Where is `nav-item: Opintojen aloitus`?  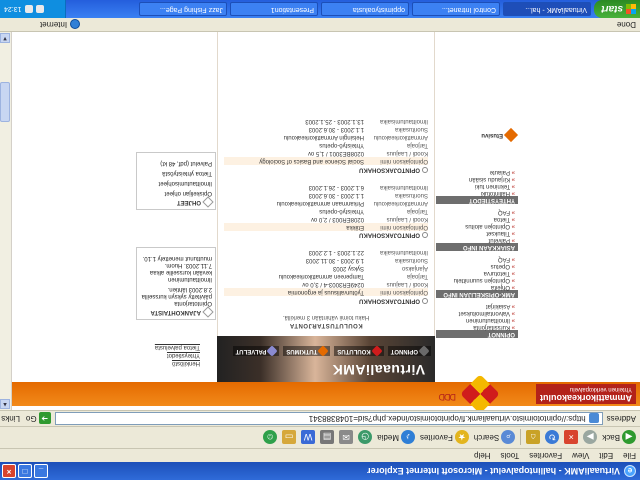
nav-item: Opintojen aloitus is located at coordinates (477, 225).